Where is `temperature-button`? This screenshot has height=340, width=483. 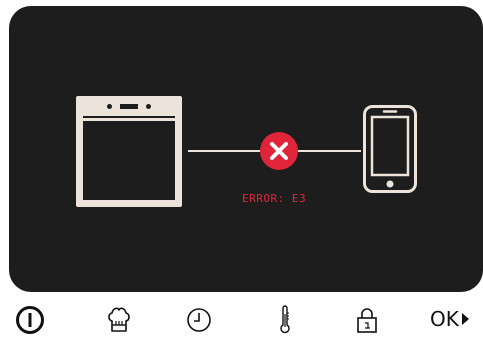 temperature-button is located at coordinates (285, 320).